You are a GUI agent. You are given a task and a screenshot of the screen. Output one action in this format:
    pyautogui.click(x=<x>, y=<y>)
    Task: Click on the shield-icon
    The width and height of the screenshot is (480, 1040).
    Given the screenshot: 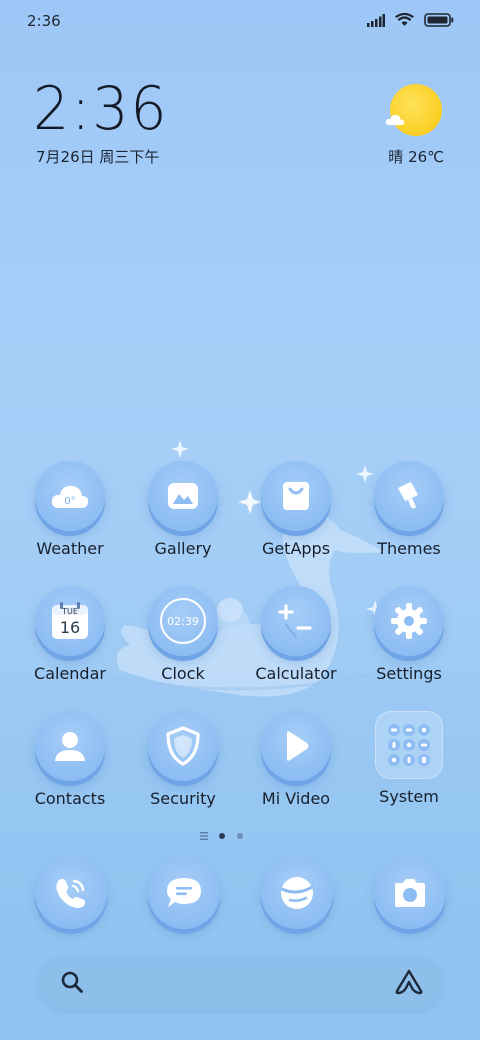 What is the action you would take?
    pyautogui.click(x=183, y=746)
    